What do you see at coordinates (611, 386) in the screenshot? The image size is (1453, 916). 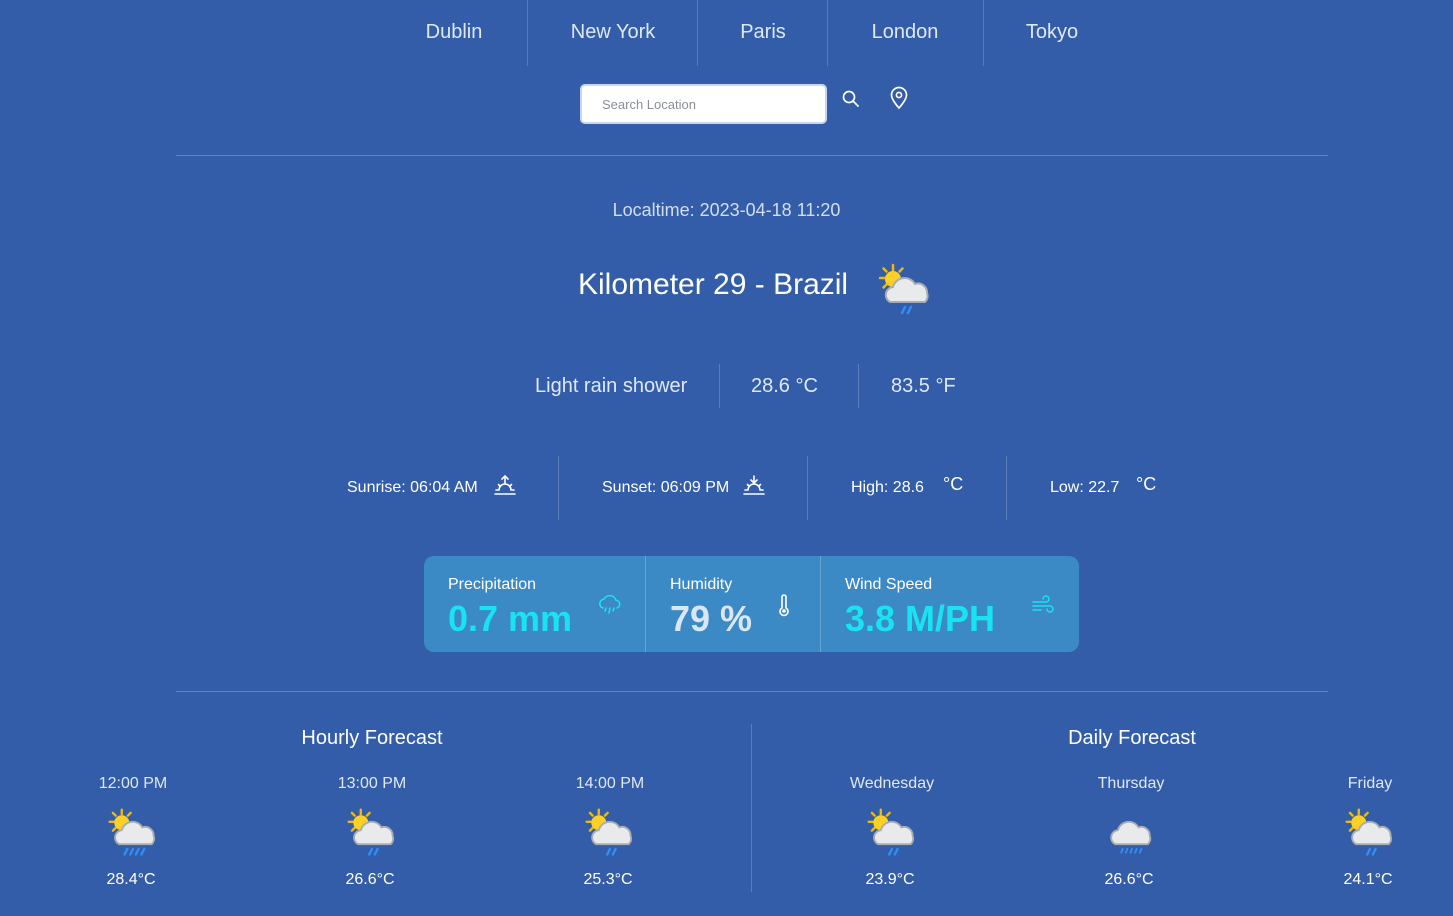 I see `condition-text: Light rain shower` at bounding box center [611, 386].